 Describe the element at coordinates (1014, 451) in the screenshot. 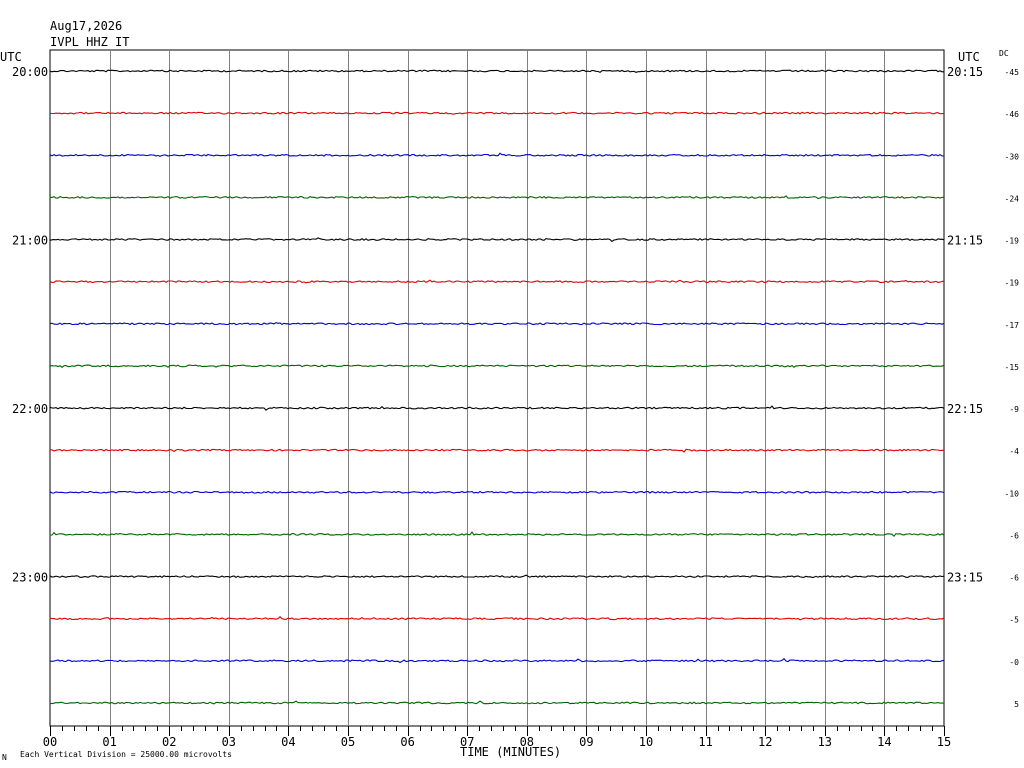

I see `dc-value: -4` at that location.